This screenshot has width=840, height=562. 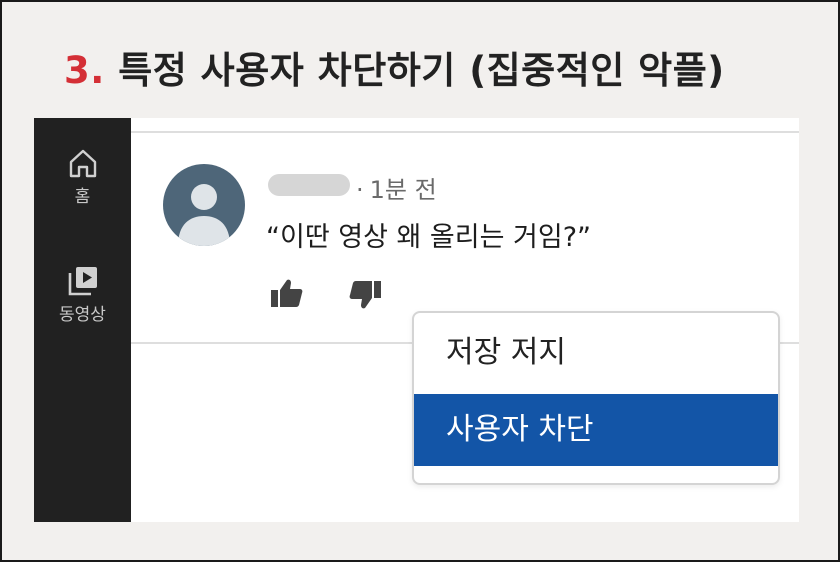 What do you see at coordinates (421, 70) in the screenshot?
I see `title-text: 특정 사용자 차단하기 (집중적인 악플)` at bounding box center [421, 70].